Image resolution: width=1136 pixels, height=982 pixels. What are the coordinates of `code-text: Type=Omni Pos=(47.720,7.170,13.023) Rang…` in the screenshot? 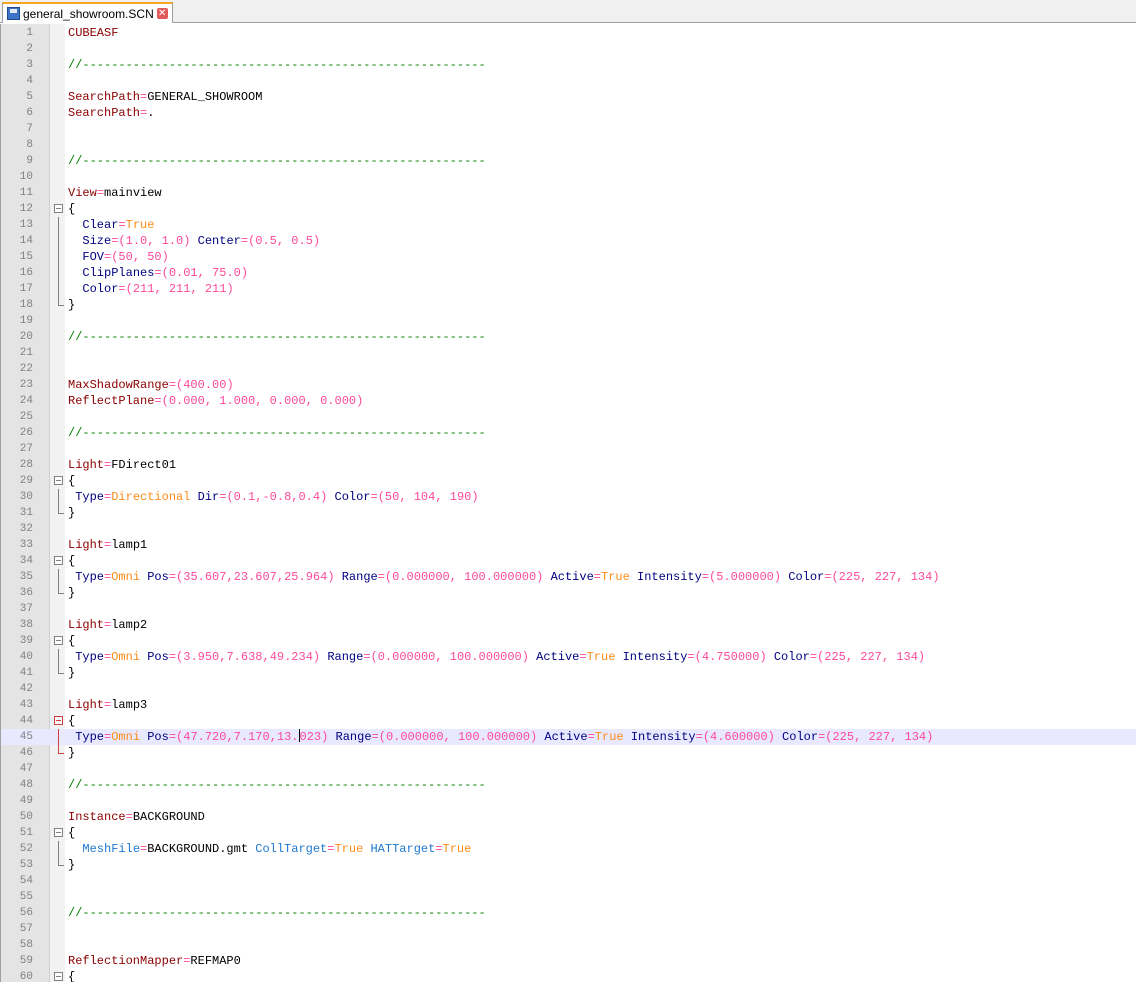 It's located at (500, 737).